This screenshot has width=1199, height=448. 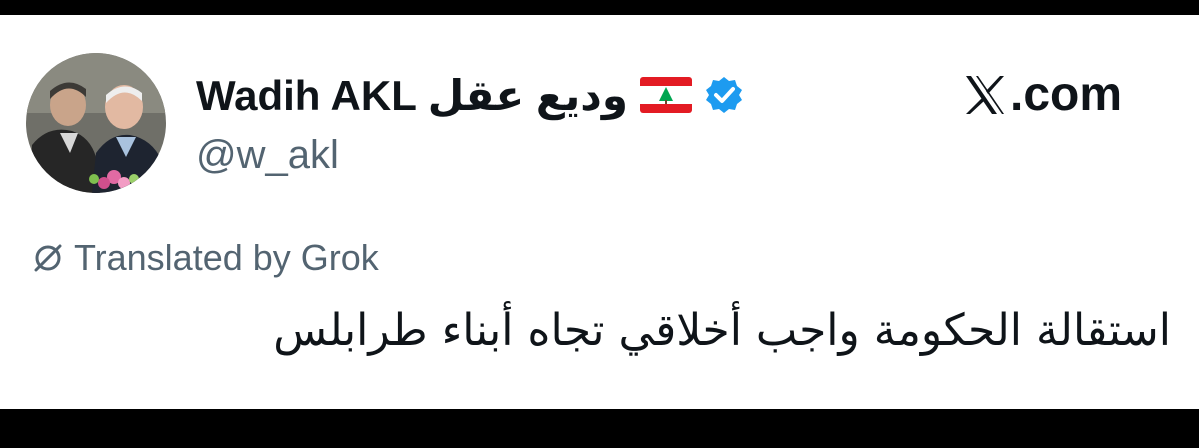 I want to click on author-name-row: Wadih AKL وديع عقل, so click(x=470, y=95).